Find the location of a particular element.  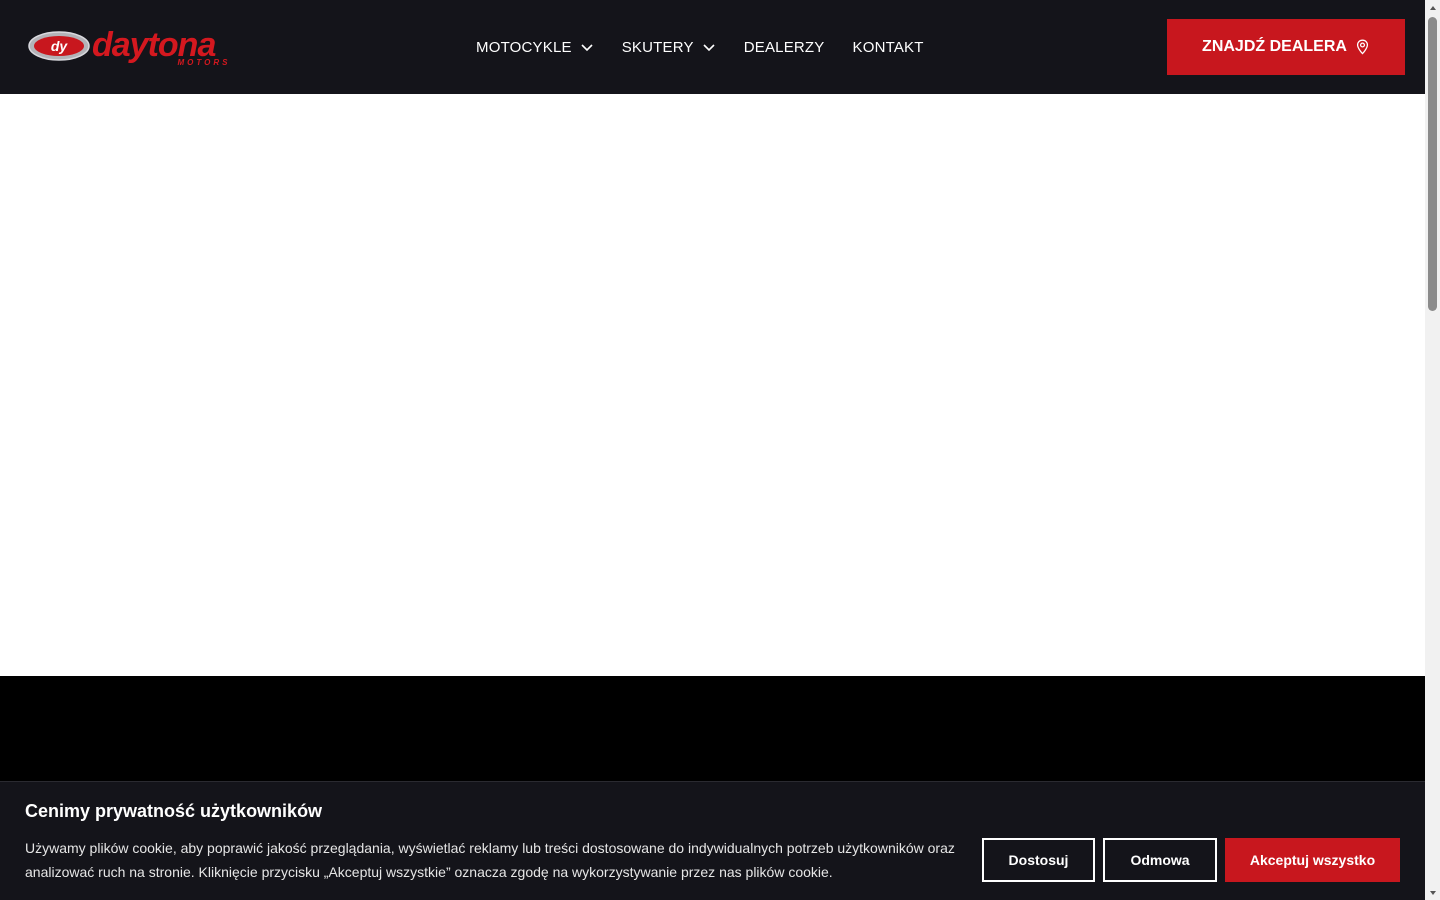

nav-item-motocykle: MOTOCYKLE is located at coordinates (535, 47).